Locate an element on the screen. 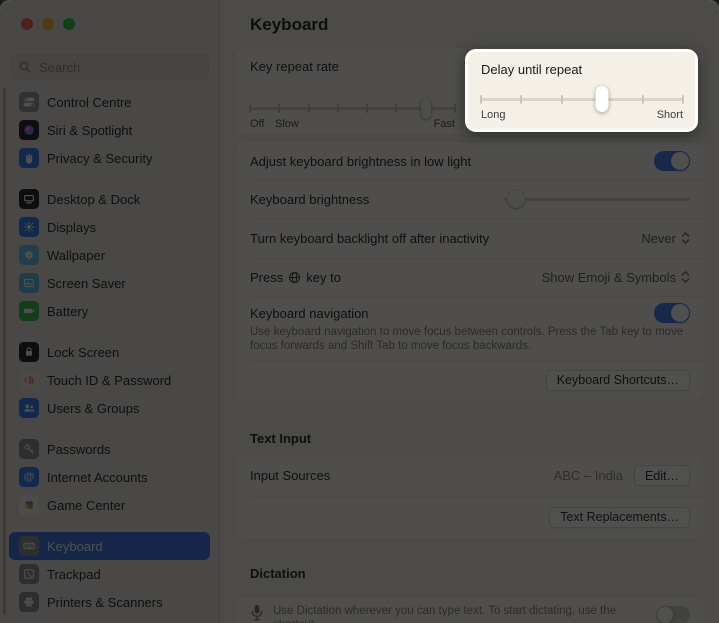  delay-until-repeat-label: Delay until repeat is located at coordinates (532, 69).